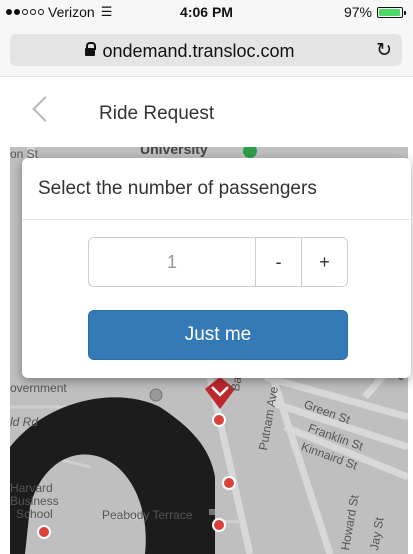 This screenshot has width=413, height=554. Describe the element at coordinates (198, 51) in the screenshot. I see `url-text: ondemand.transloc.com` at that location.